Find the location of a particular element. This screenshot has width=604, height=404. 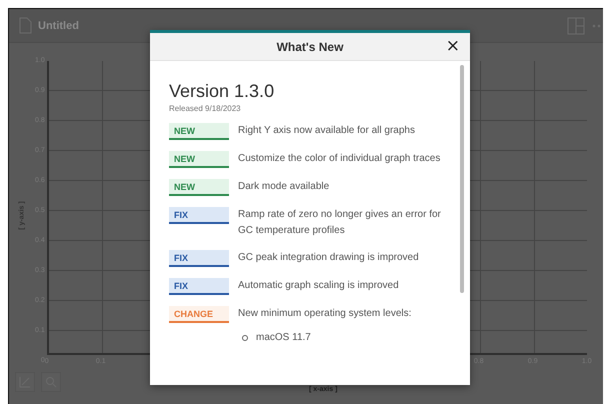

version-heading: Version 1.3.0 is located at coordinates (222, 91).